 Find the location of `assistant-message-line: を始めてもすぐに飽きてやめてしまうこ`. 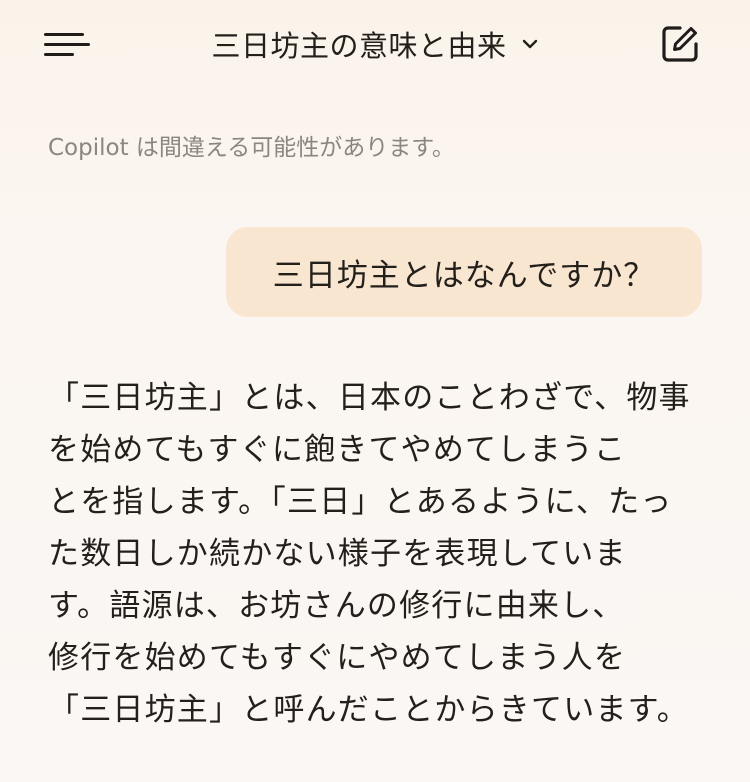

assistant-message-line: を始めてもすぐに飽きてやめてしまうこ is located at coordinates (337, 450).